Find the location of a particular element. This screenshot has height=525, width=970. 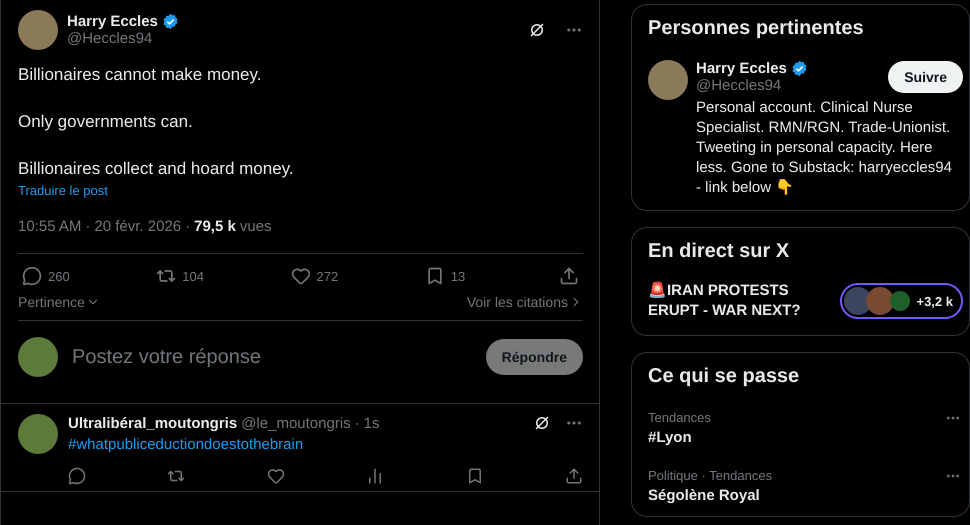

bookmark-button: 13 is located at coordinates (484, 276).